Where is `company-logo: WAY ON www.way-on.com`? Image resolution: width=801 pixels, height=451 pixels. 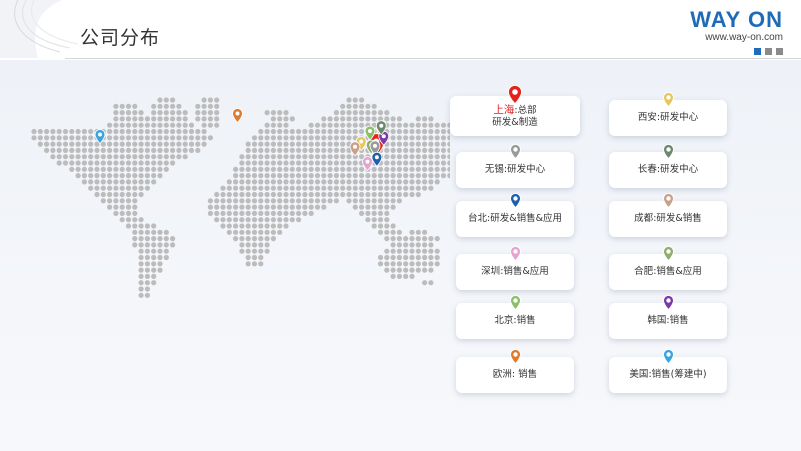 company-logo: WAY ON www.way-on.com is located at coordinates (736, 31).